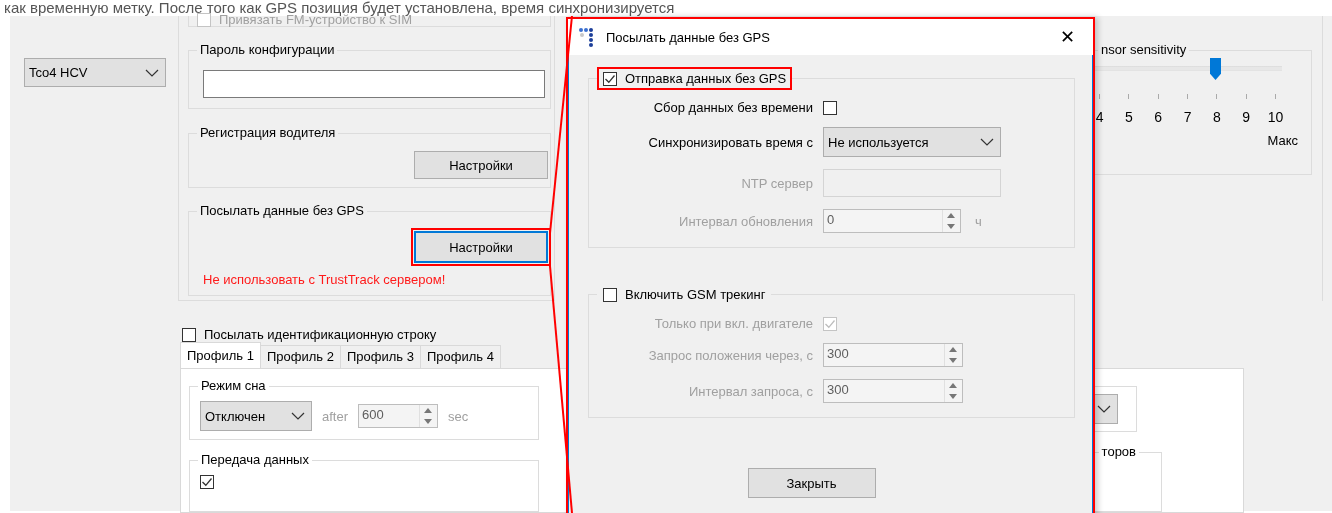 This screenshot has width=1332, height=513. What do you see at coordinates (750, 391) in the screenshot?
I see `field-label: Интервал запроса, с` at bounding box center [750, 391].